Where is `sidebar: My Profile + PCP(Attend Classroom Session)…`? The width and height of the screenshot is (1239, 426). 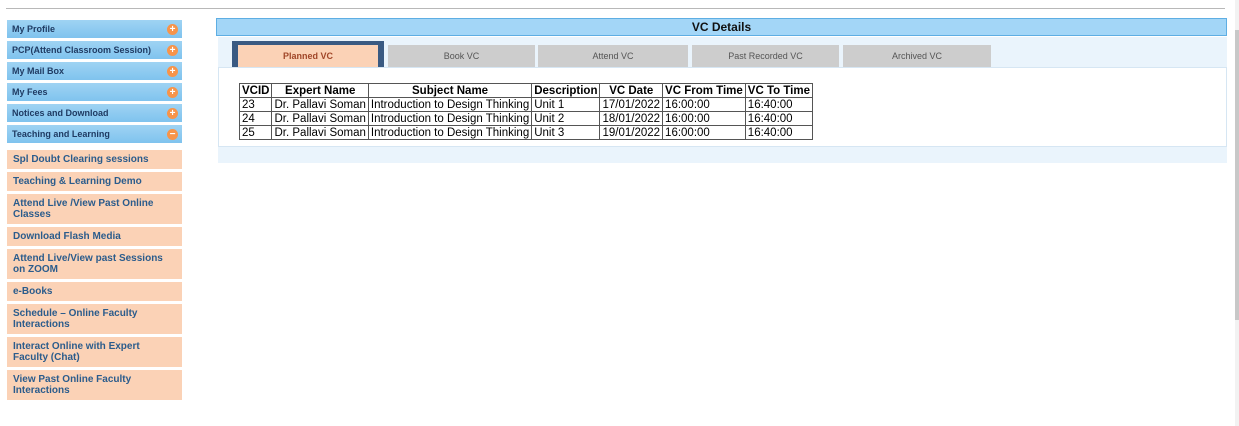 sidebar: My Profile + PCP(Attend Classroom Session)… is located at coordinates (94, 211).